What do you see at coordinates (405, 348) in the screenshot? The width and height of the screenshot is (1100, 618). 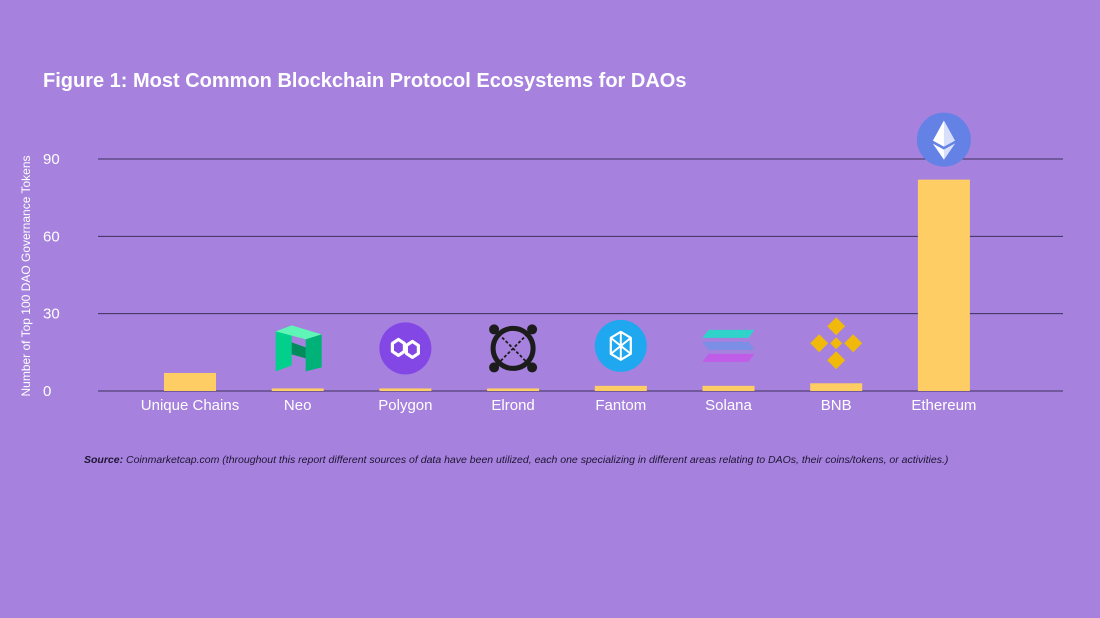 I see `polygon-icon` at bounding box center [405, 348].